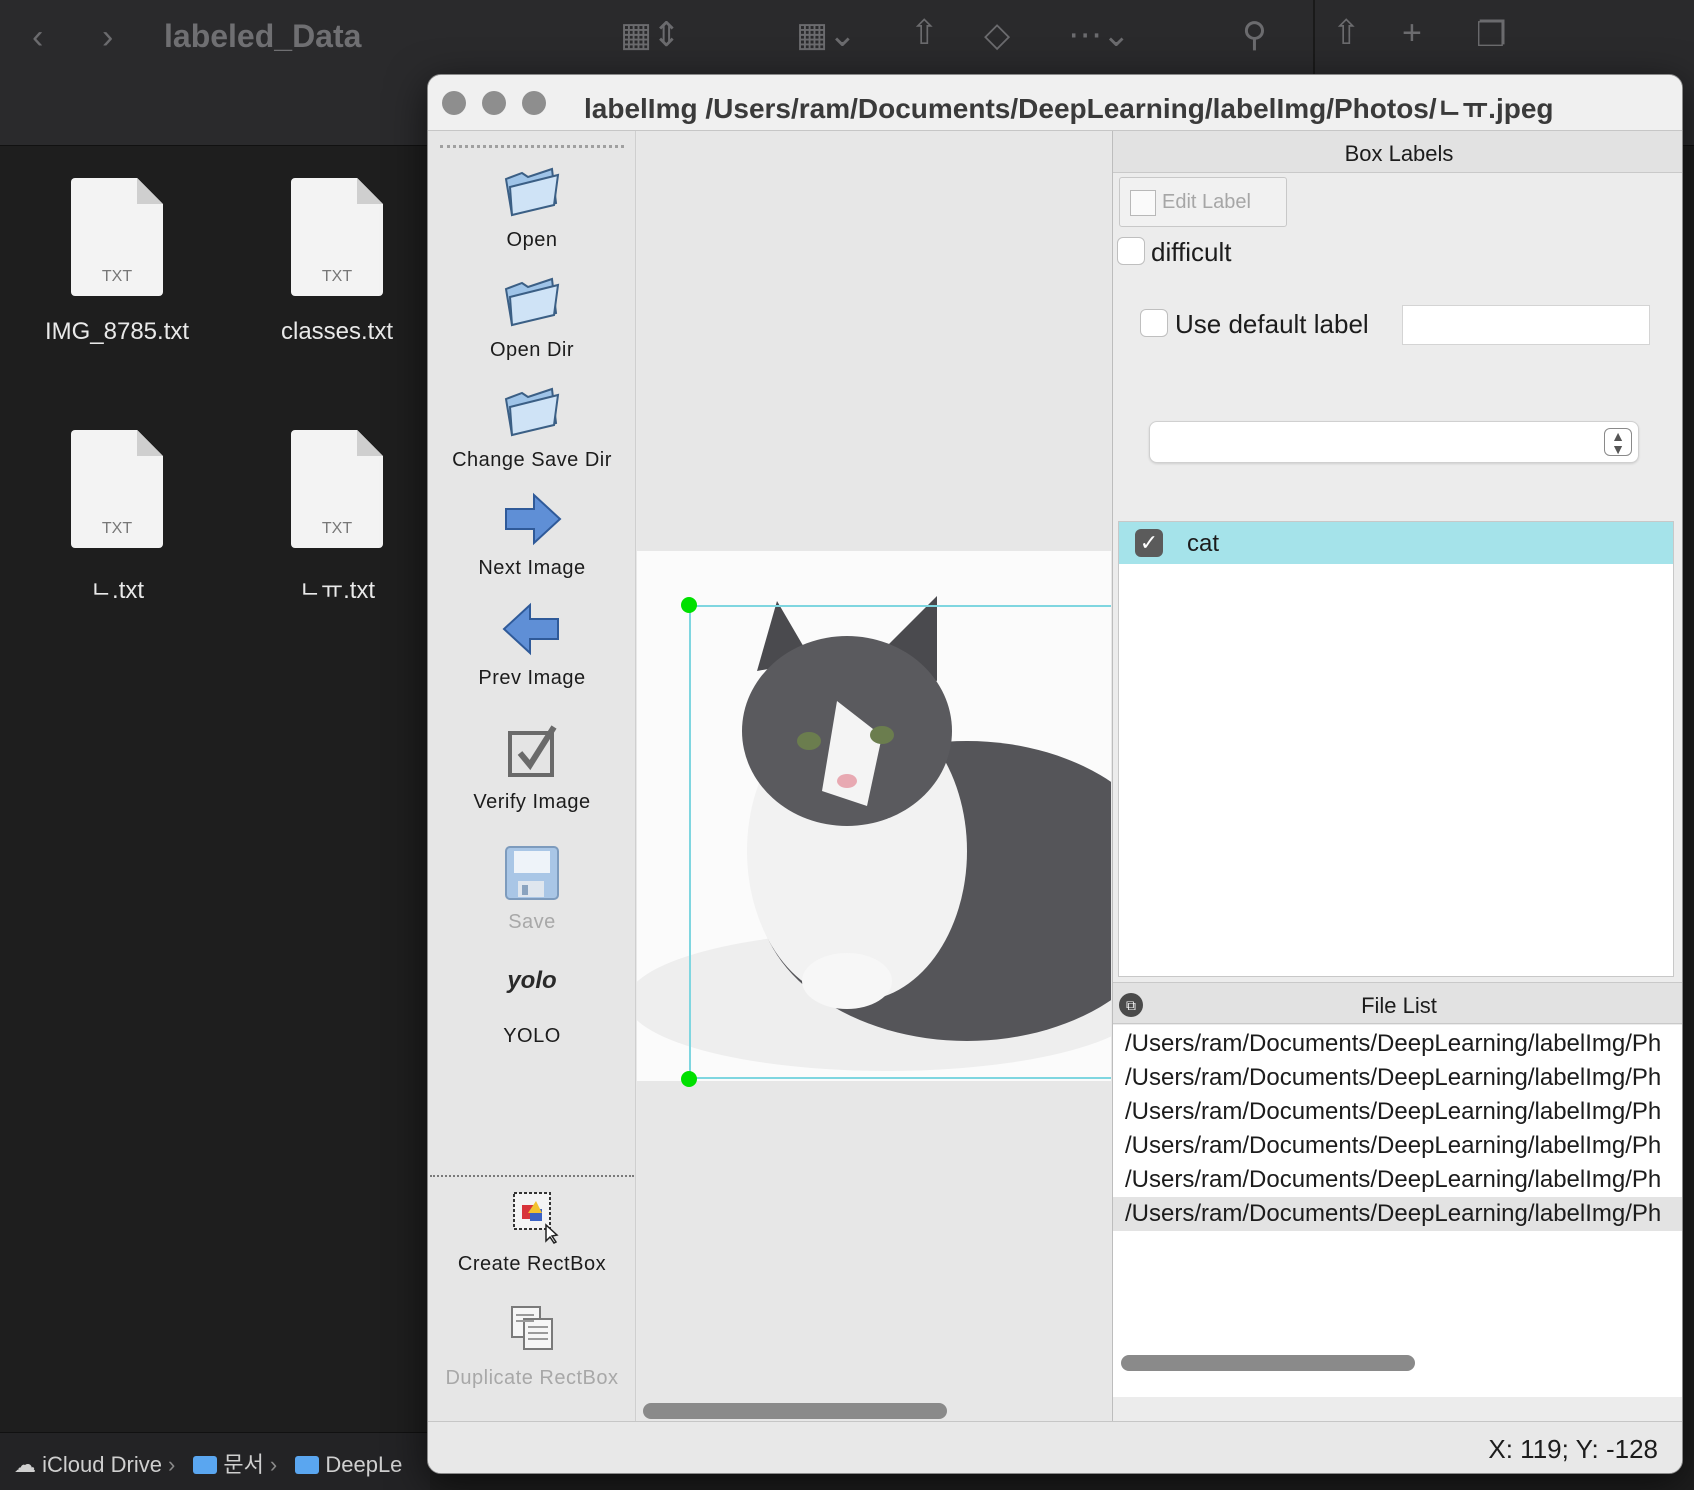 The height and width of the screenshot is (1490, 1694). I want to click on bounding-box, so click(900, 842).